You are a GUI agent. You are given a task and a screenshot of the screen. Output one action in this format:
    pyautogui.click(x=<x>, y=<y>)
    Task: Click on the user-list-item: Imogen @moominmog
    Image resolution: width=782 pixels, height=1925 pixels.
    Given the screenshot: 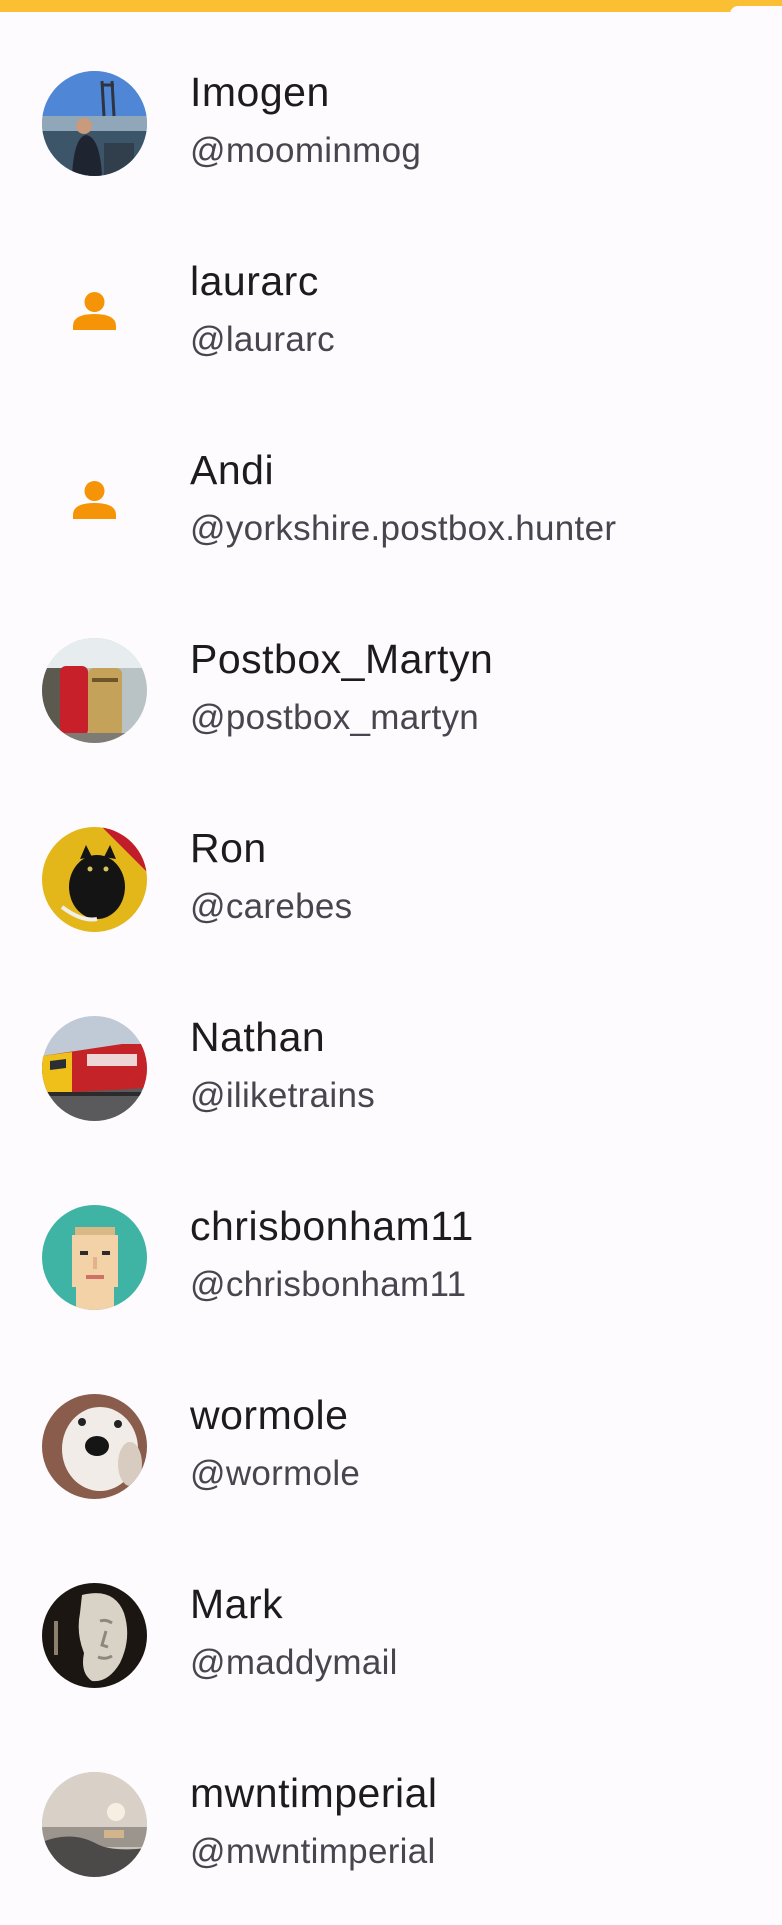 What is the action you would take?
    pyautogui.click(x=391, y=129)
    